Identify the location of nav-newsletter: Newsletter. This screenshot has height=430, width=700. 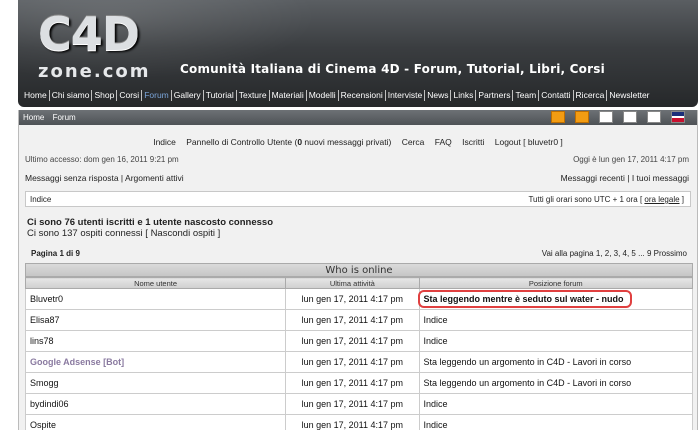
(629, 95).